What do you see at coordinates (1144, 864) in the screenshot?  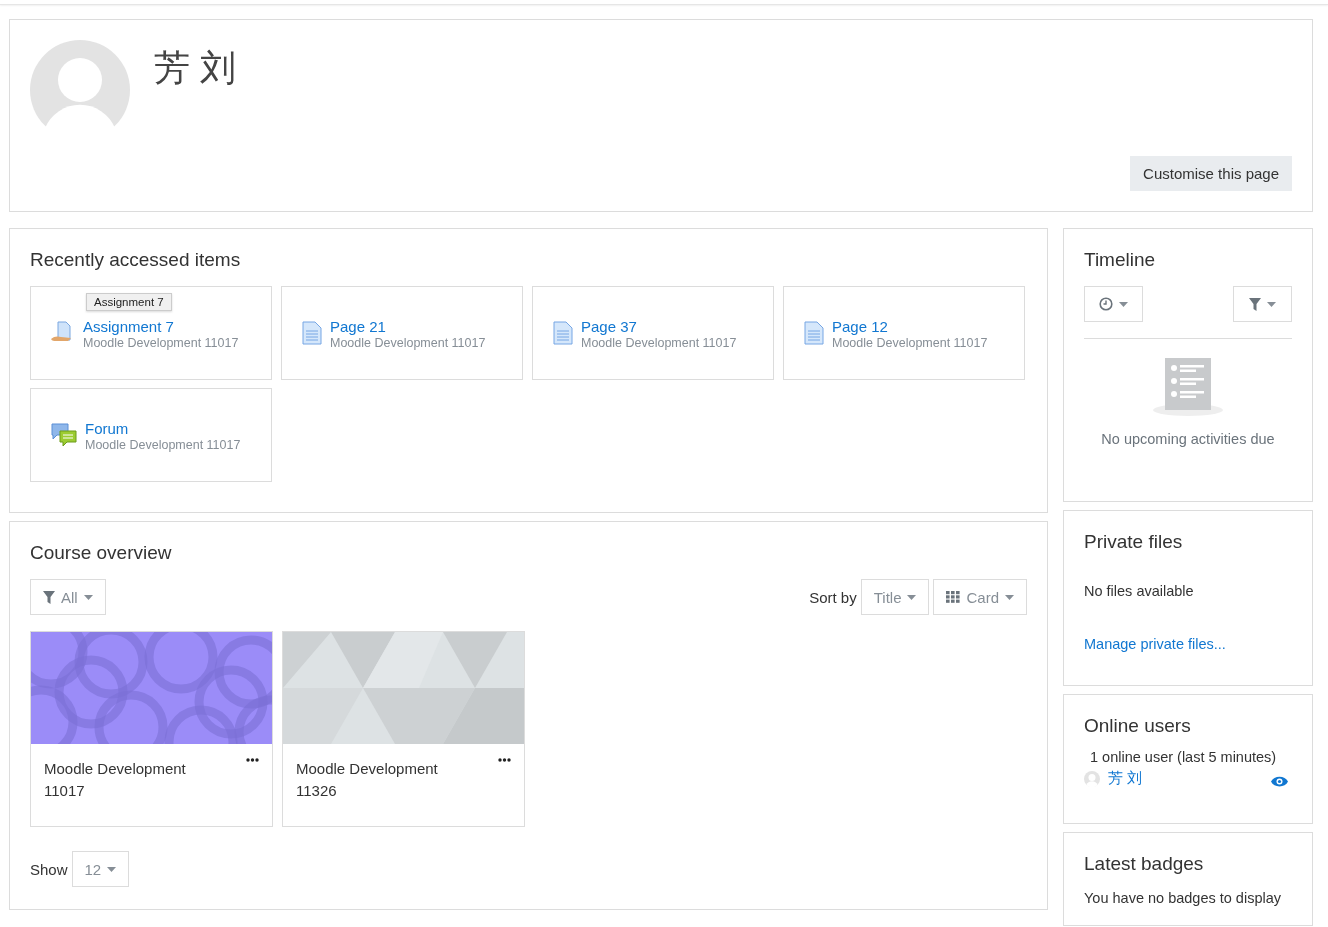 I see `section-title: Latest badges` at bounding box center [1144, 864].